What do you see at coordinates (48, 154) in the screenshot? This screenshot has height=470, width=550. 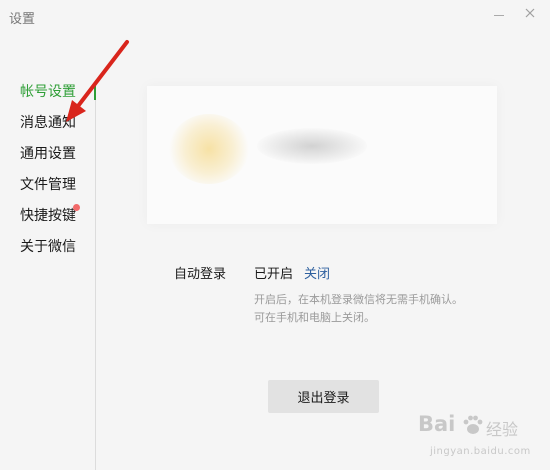 I see `sidebar-item-general: 通用设置` at bounding box center [48, 154].